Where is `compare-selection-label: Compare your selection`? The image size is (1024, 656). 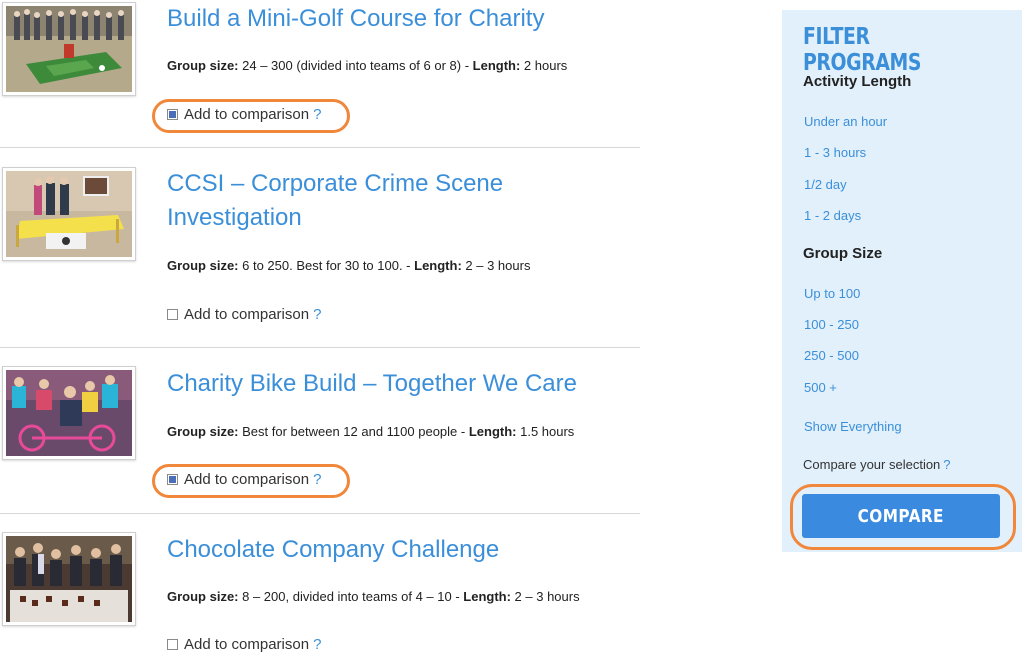 compare-selection-label: Compare your selection is located at coordinates (872, 464).